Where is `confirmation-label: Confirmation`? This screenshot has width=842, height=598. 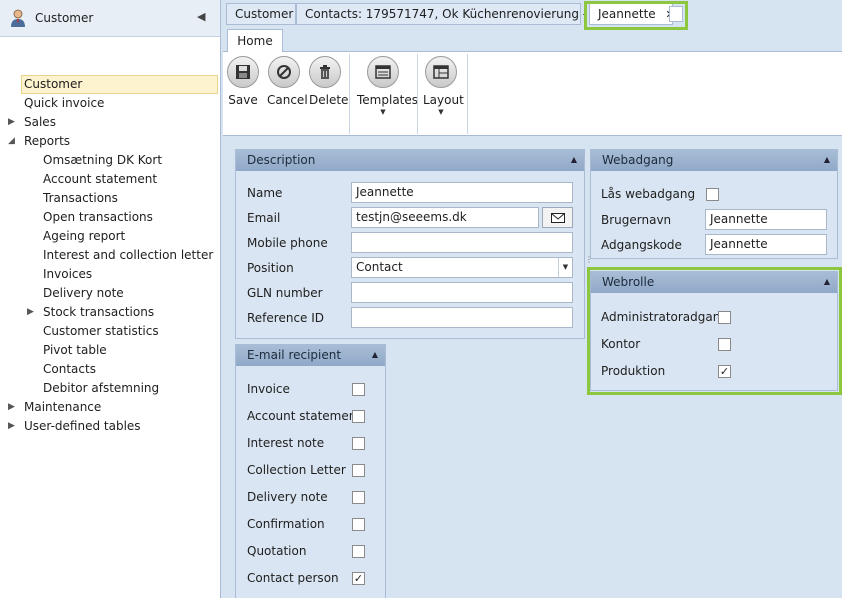
confirmation-label: Confirmation is located at coordinates (286, 524).